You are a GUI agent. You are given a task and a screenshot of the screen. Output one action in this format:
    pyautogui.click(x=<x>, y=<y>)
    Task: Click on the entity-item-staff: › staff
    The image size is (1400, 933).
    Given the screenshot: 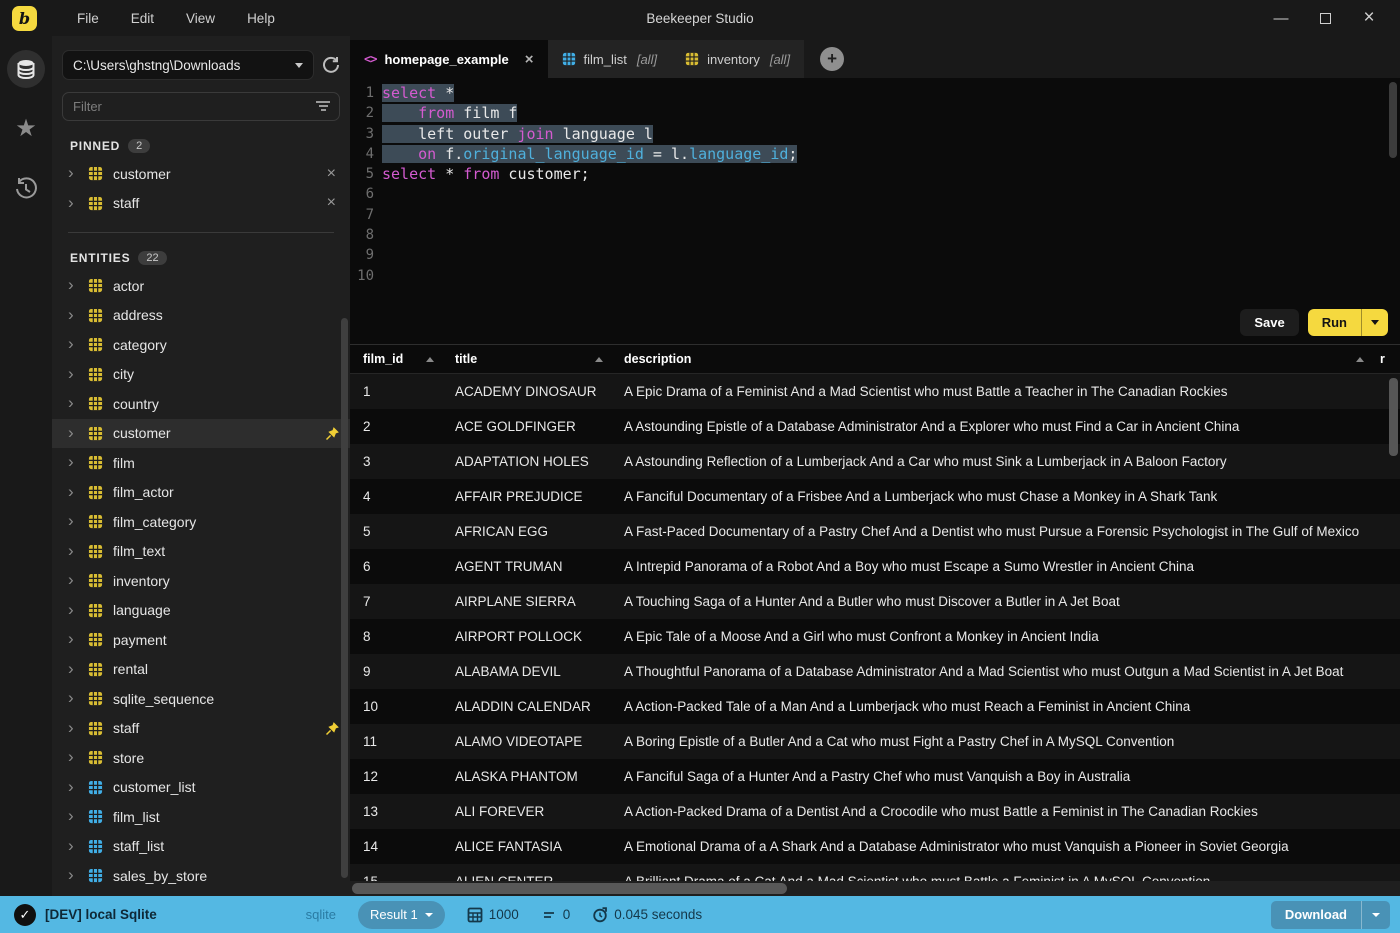 What is the action you would take?
    pyautogui.click(x=201, y=729)
    